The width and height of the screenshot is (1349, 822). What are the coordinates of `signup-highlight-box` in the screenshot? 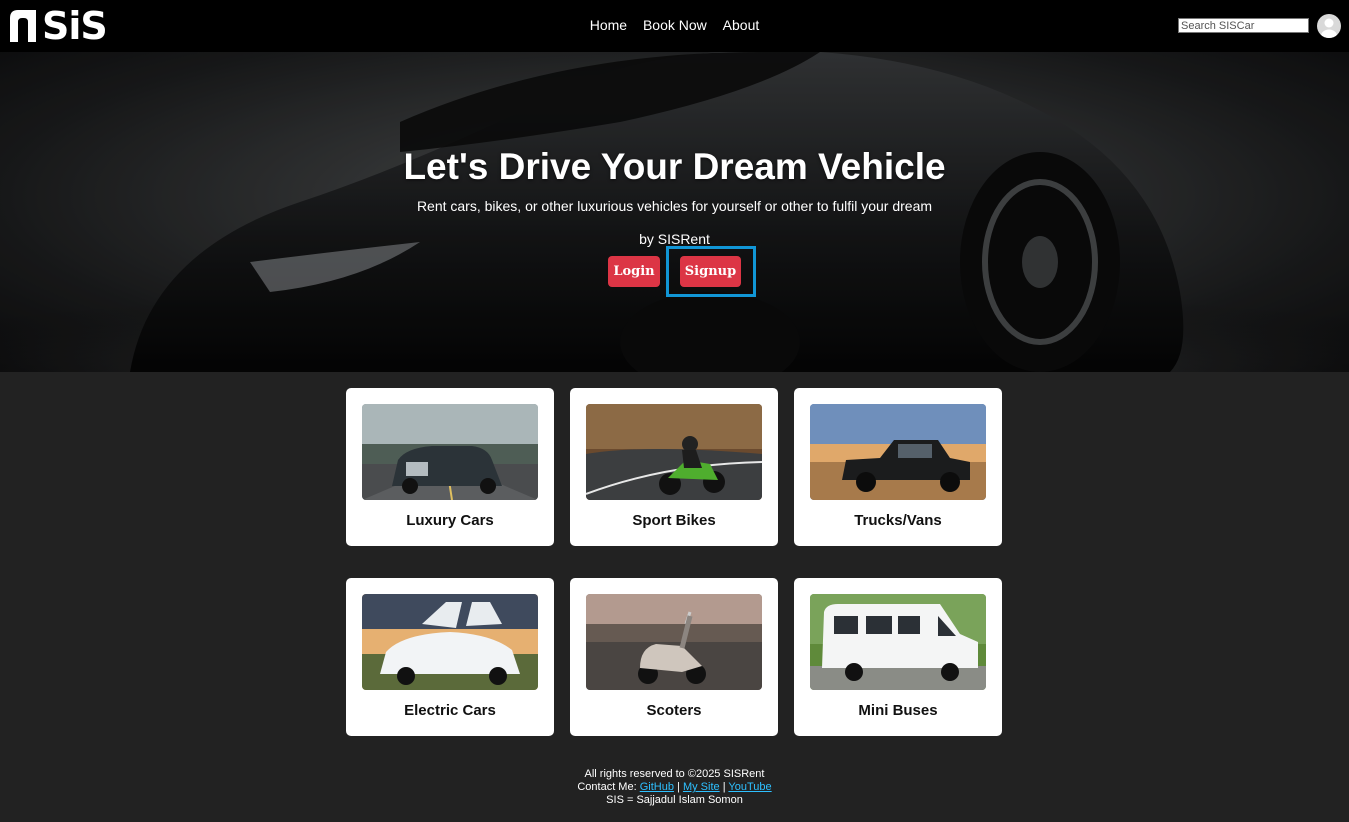 It's located at (711, 271).